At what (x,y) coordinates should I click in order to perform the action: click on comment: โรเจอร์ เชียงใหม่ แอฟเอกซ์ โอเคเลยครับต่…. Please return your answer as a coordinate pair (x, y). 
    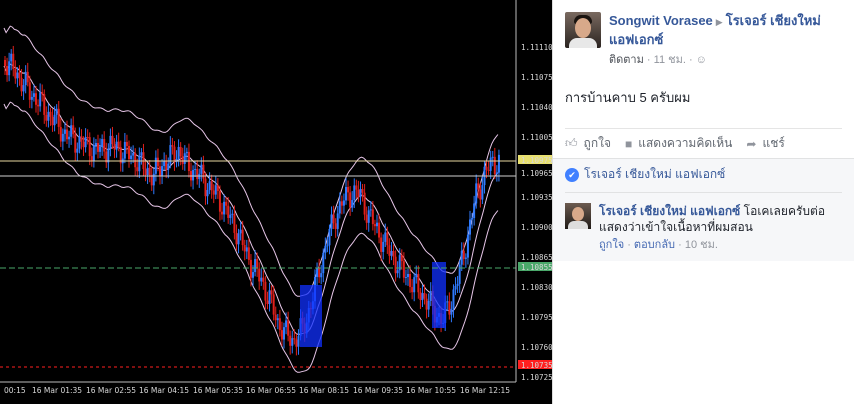
    Looking at the image, I should click on (703, 228).